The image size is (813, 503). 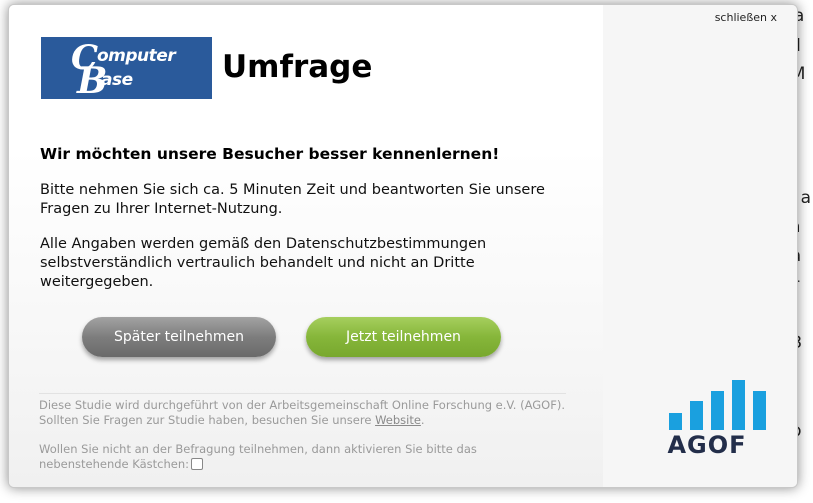 I want to click on modal-title: Umfrage, so click(x=297, y=67).